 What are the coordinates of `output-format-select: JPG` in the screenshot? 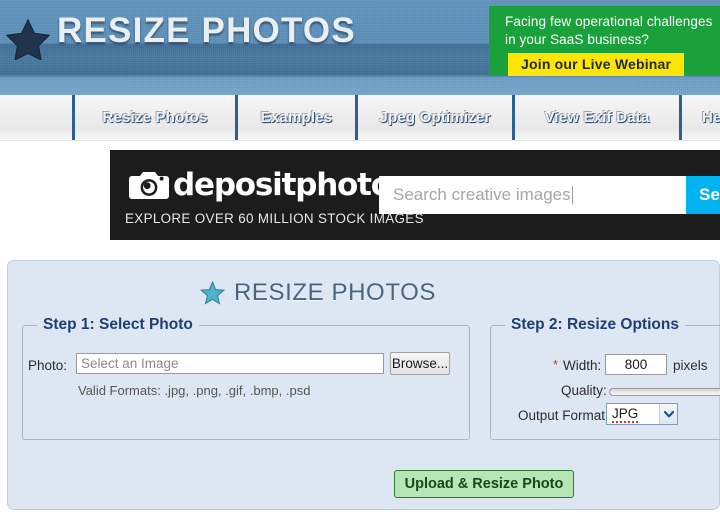 It's located at (642, 414).